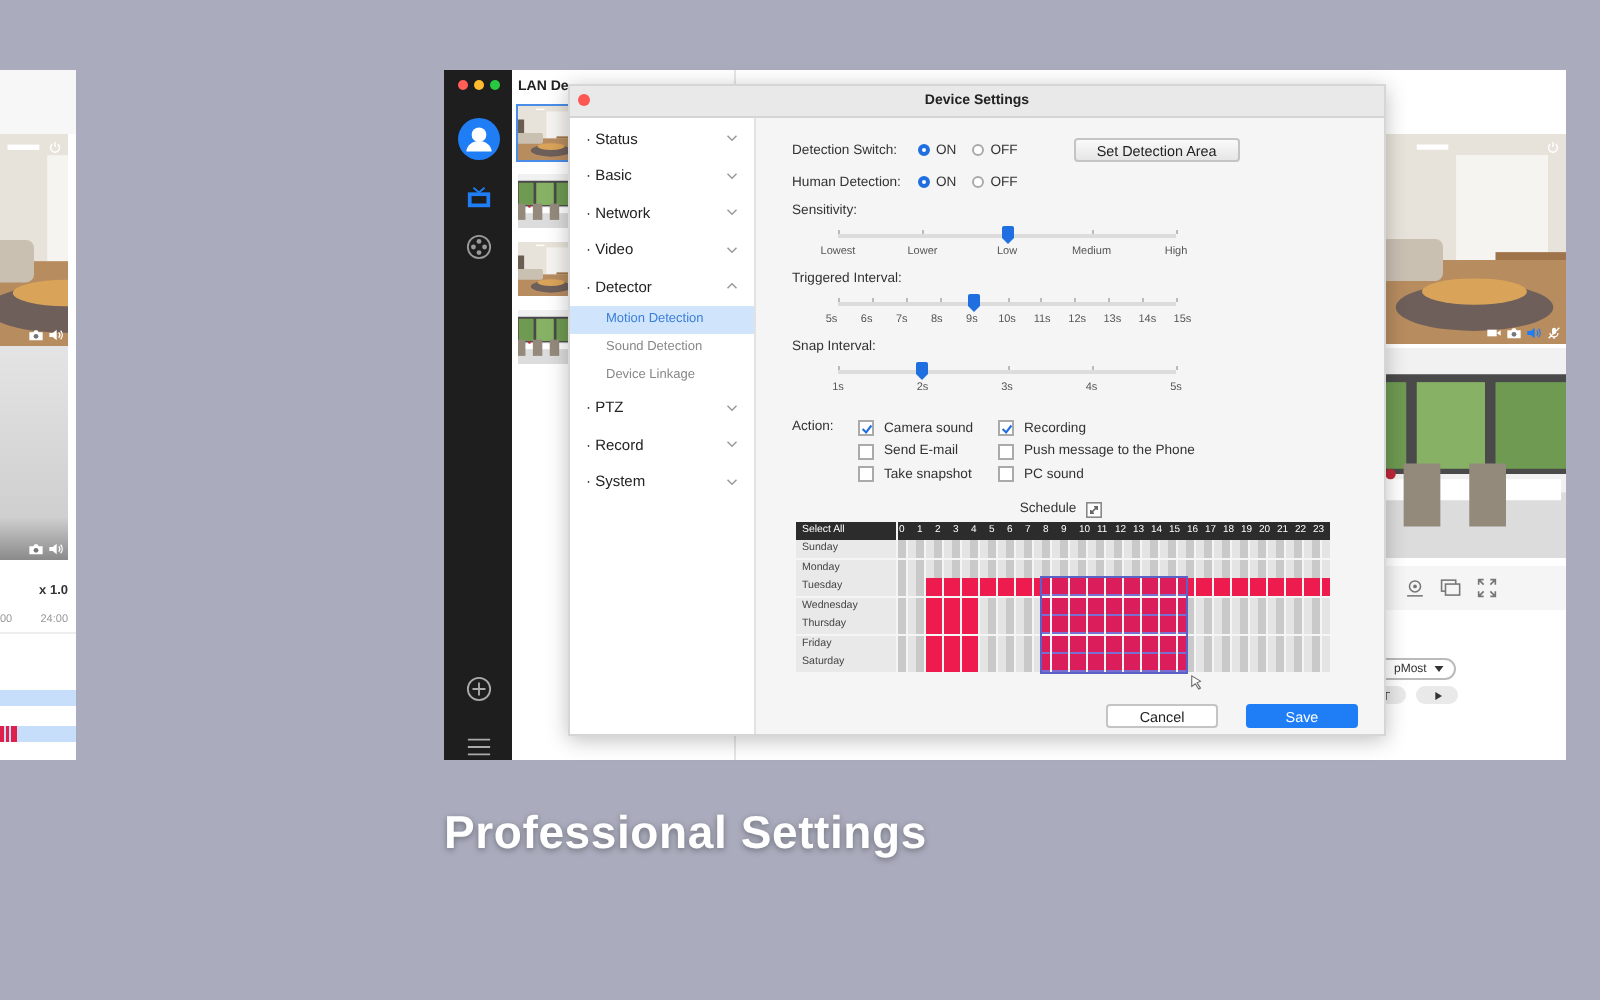 Image resolution: width=1600 pixels, height=1000 pixels. What do you see at coordinates (1451, 588) in the screenshot?
I see `windows-icon` at bounding box center [1451, 588].